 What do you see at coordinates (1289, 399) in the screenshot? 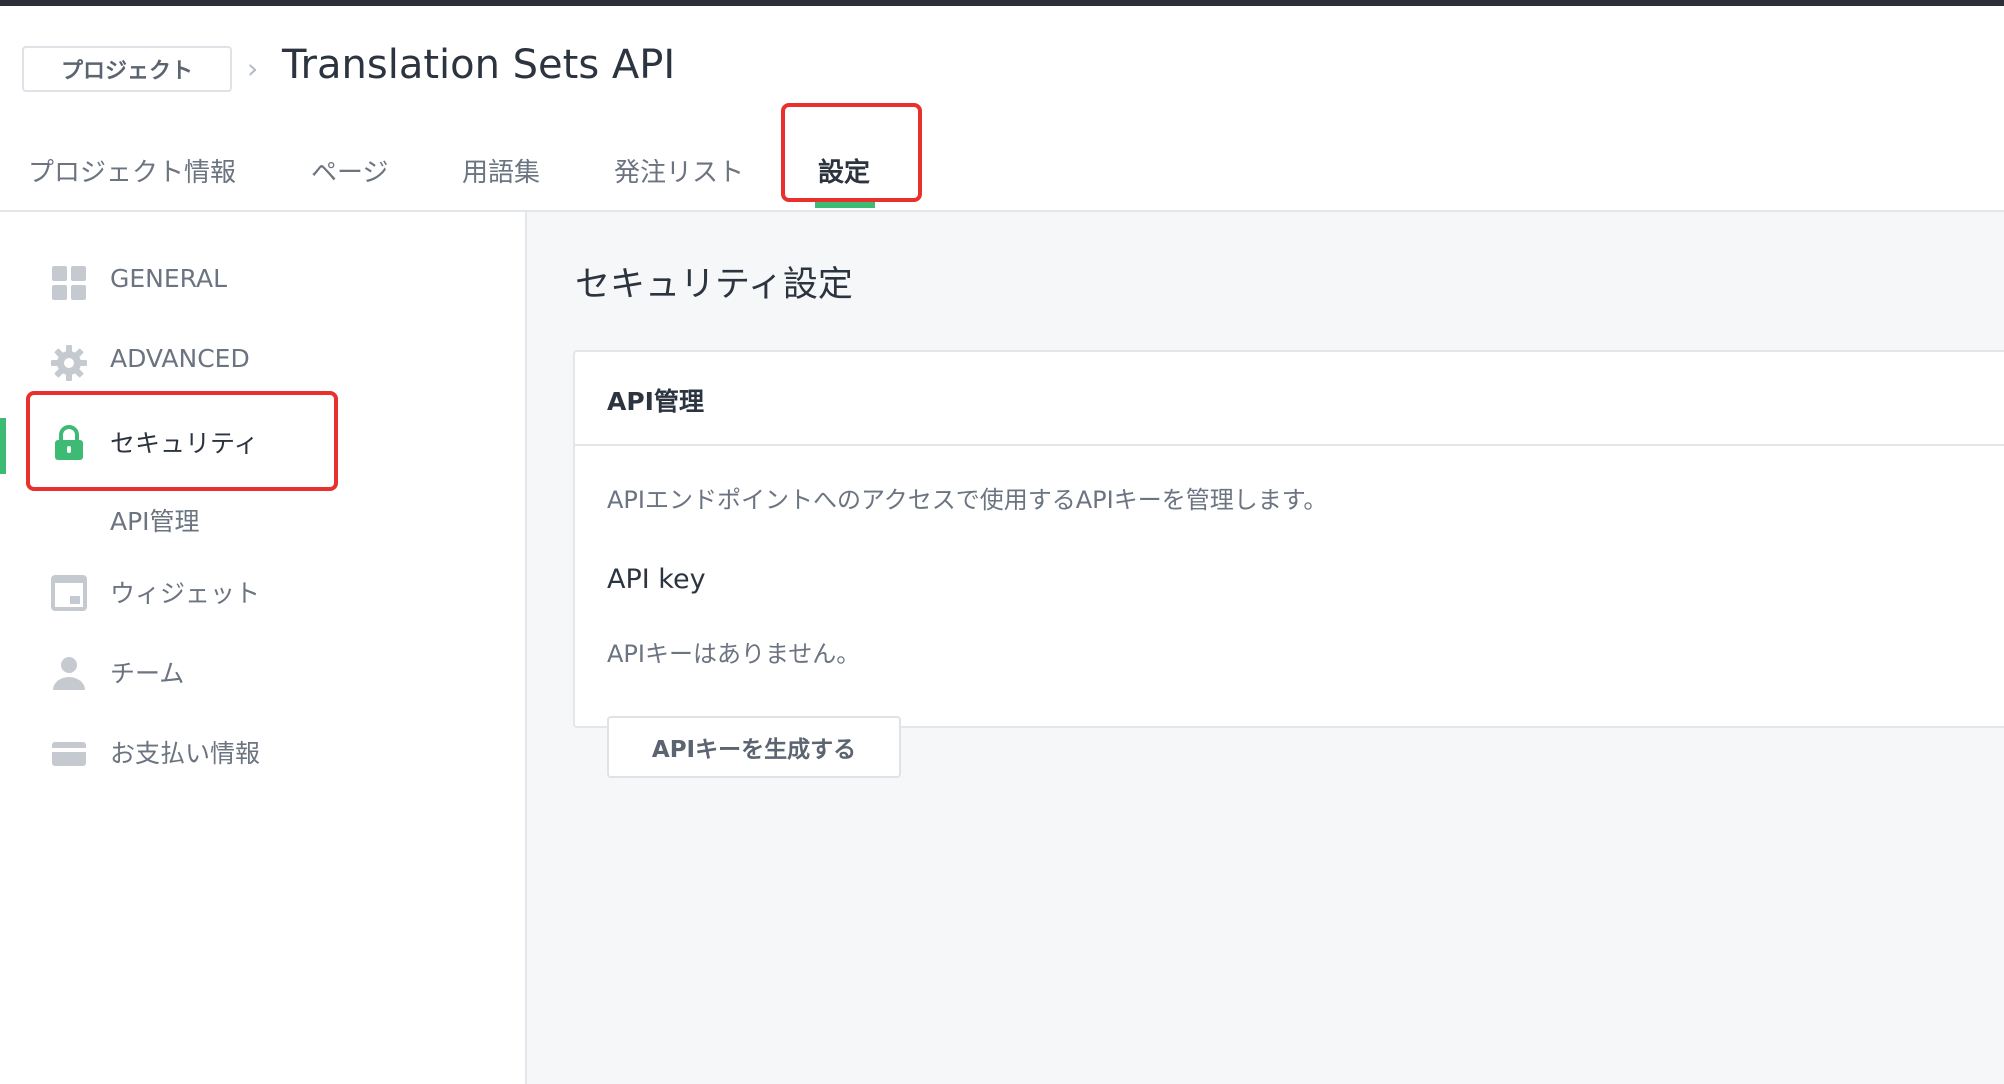
I see `card-header: API管理` at bounding box center [1289, 399].